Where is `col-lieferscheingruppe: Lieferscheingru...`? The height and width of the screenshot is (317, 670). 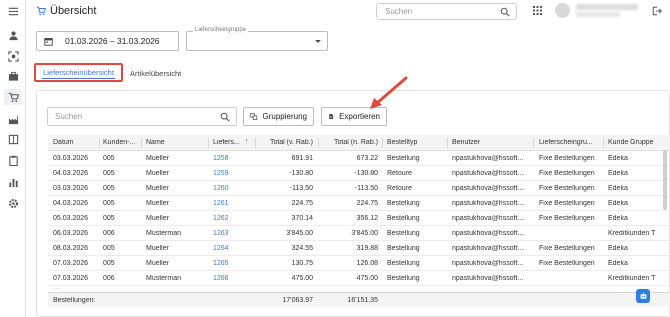
col-lieferscheingruppe: Lieferscheingru... is located at coordinates (570, 142).